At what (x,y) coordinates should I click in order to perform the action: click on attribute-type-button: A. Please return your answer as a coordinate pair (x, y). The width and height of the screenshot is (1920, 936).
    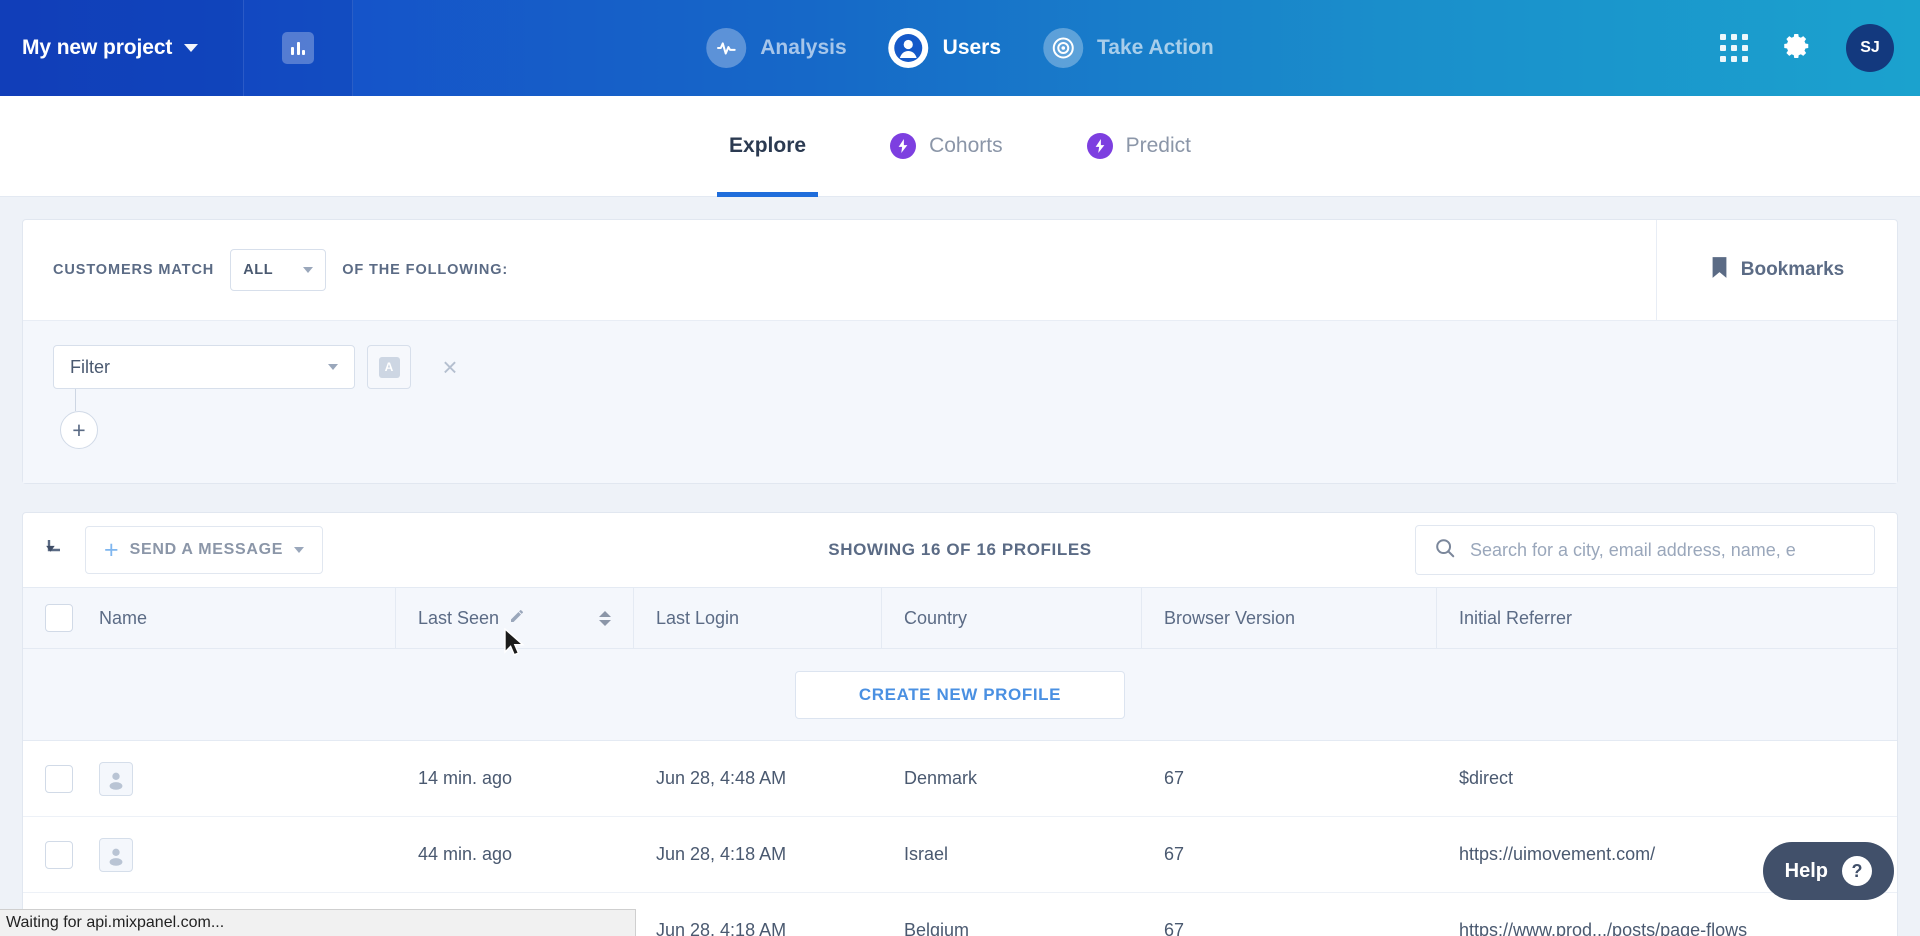
    Looking at the image, I should click on (389, 367).